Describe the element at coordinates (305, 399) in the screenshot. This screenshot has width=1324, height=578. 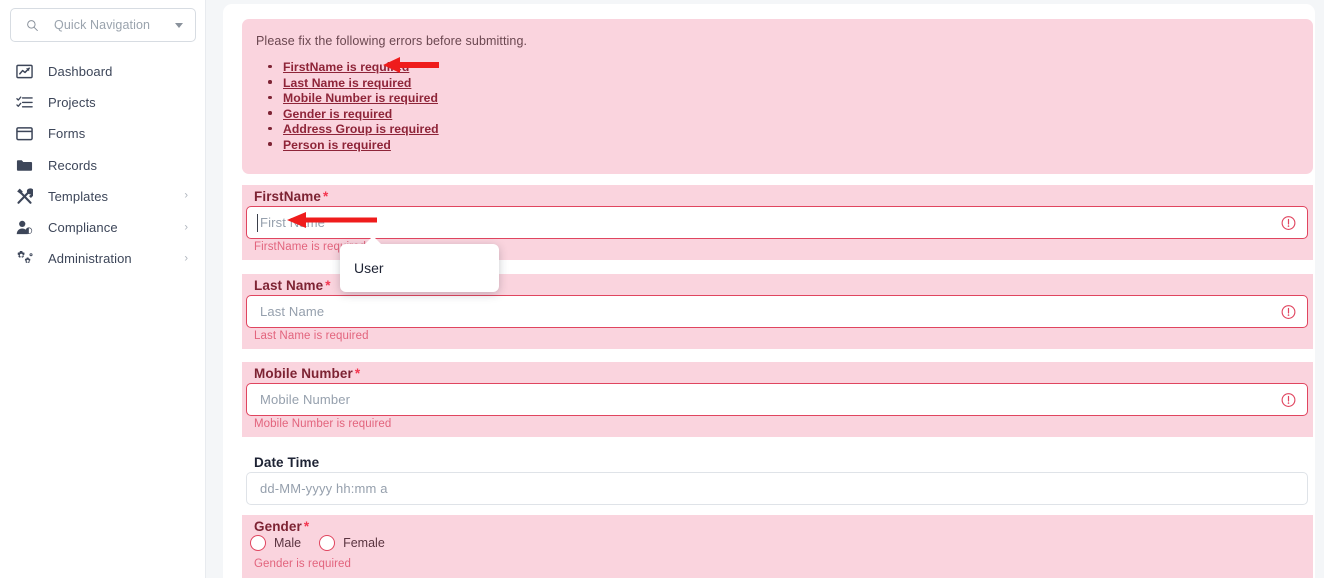
I see `input-placeholder-mobile: Mobile Number` at that location.